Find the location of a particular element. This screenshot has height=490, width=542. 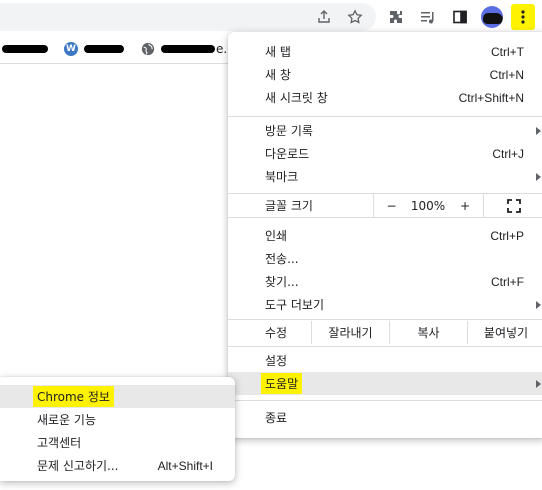

shortcut-label: Ctrl+N is located at coordinates (506, 74).